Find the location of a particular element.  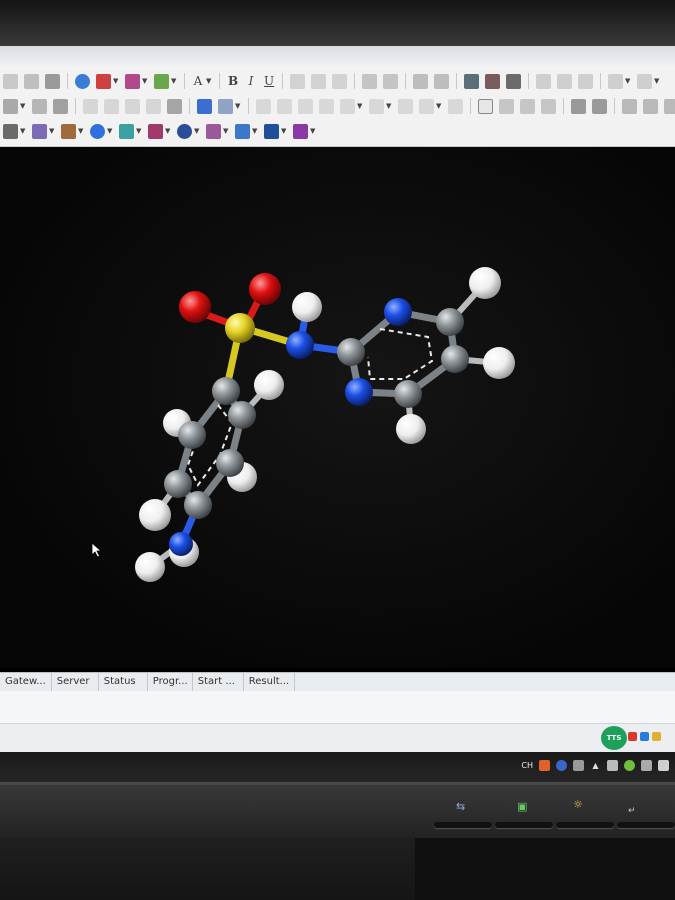

ime-moon-icon is located at coordinates (656, 736).